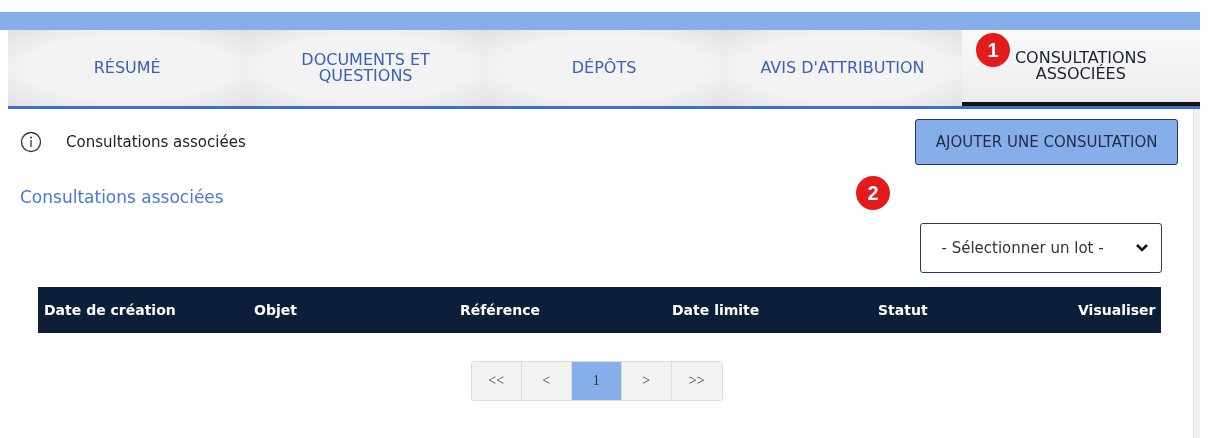  Describe the element at coordinates (604, 68) in the screenshot. I see `tab: DÉPÔTS` at that location.